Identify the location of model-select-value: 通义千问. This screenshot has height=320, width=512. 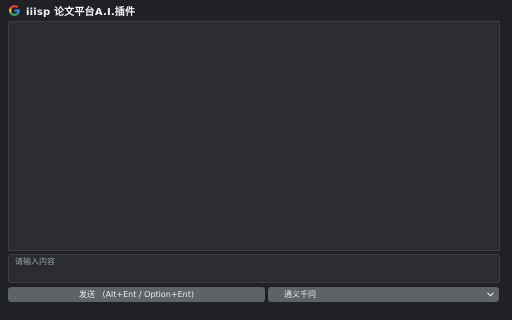
(300, 294).